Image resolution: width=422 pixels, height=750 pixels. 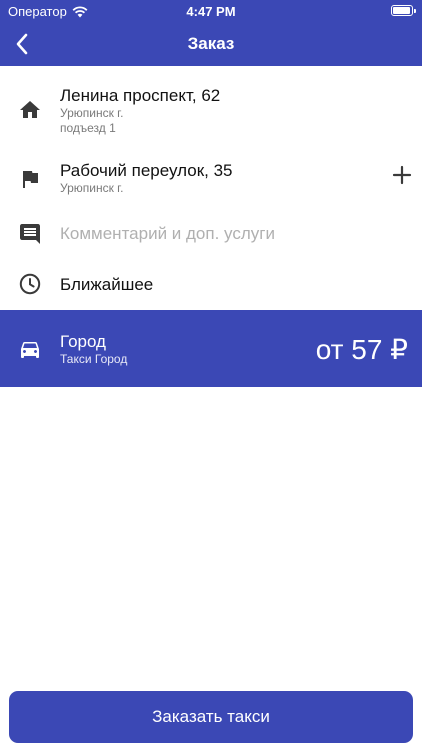 I want to click on pickup-time: Ближайшее, so click(x=107, y=284).